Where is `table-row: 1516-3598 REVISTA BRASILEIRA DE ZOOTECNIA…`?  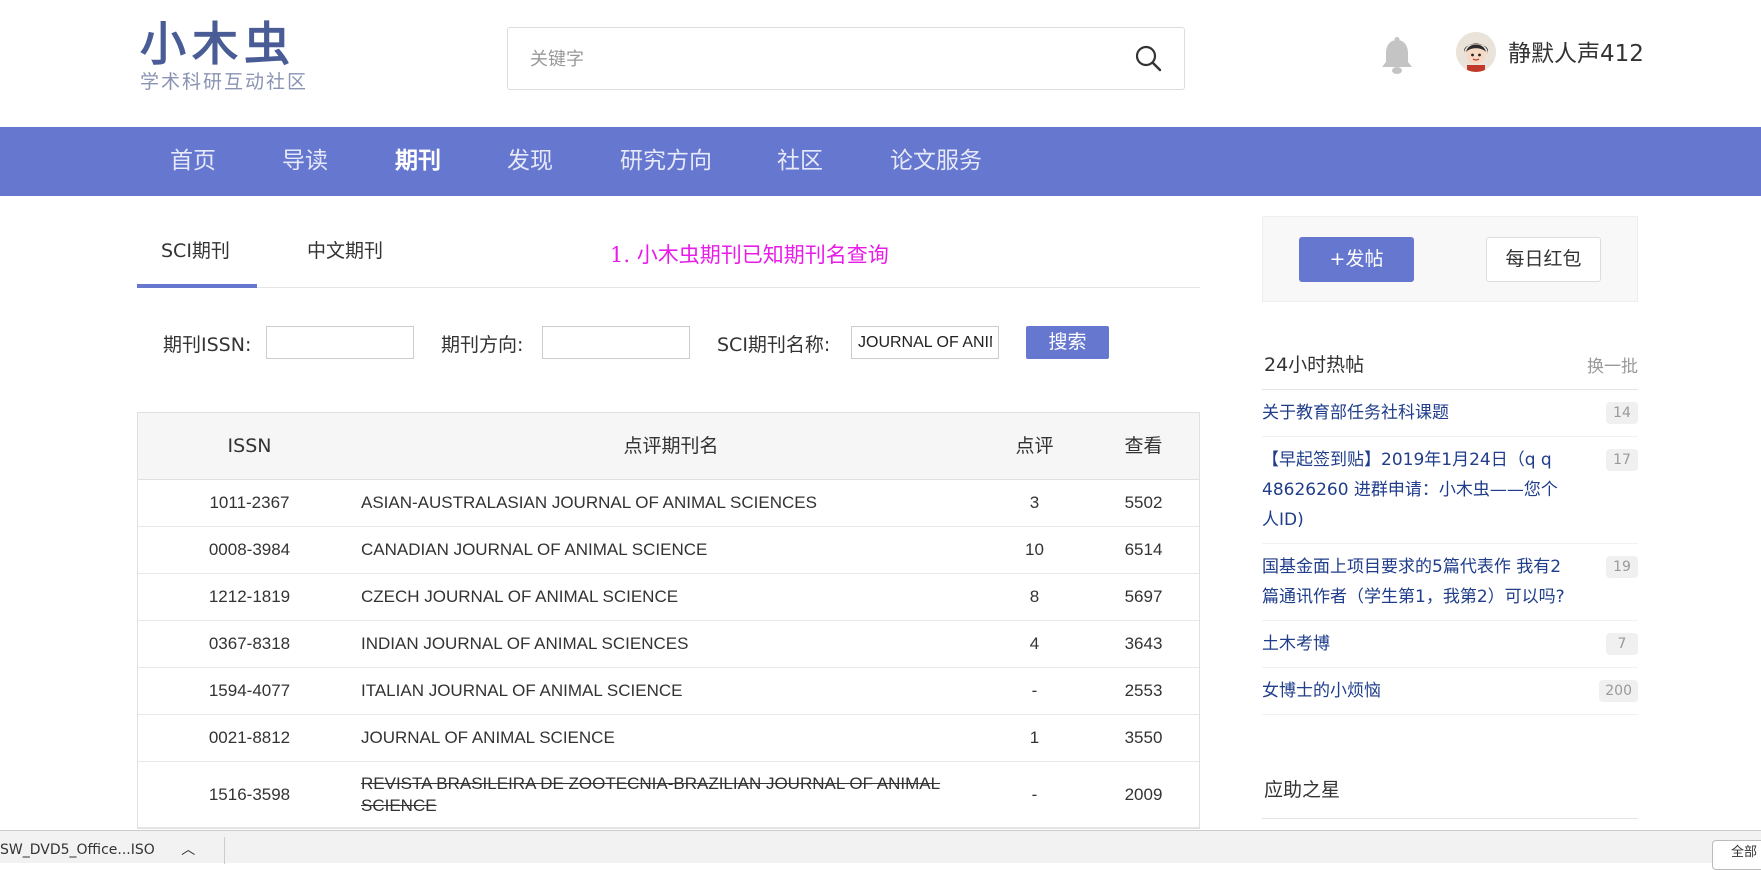 table-row: 1516-3598 REVISTA BRASILEIRA DE ZOOTECNIA… is located at coordinates (668, 795).